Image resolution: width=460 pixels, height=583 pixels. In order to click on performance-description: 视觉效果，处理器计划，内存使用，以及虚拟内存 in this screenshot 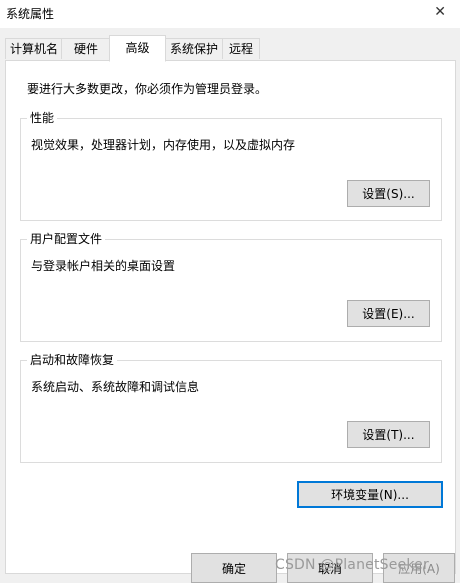, I will do `click(163, 145)`.